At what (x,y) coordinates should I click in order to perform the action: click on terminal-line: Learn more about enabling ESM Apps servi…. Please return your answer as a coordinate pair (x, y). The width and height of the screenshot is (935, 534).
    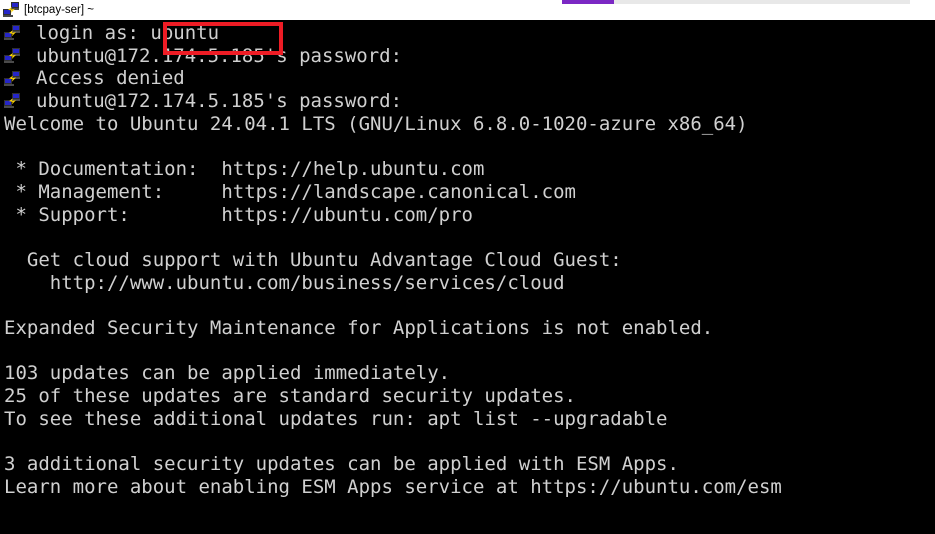
    Looking at the image, I should click on (467, 487).